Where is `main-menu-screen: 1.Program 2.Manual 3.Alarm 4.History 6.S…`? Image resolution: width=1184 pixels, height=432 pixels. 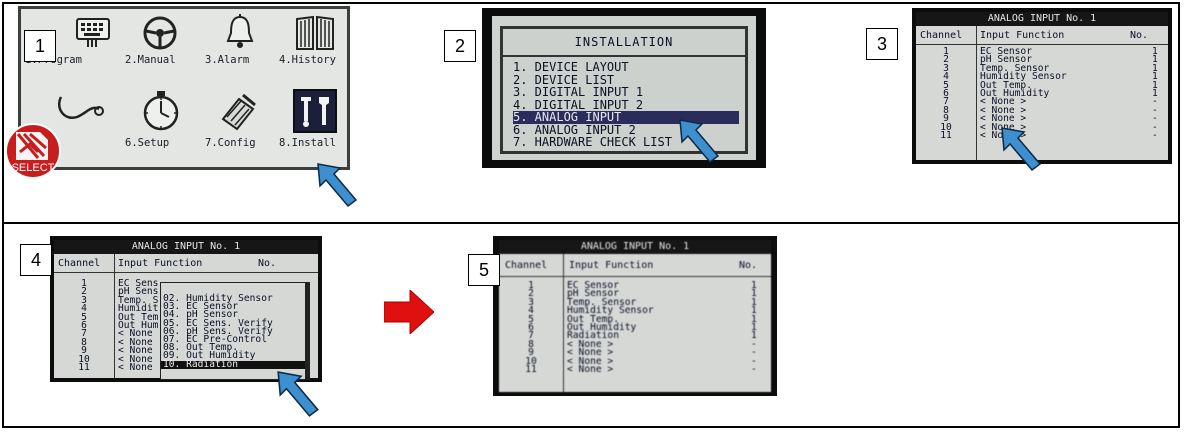 main-menu-screen: 1.Program 2.Manual 3.Alarm 4.History 6.S… is located at coordinates (184, 88).